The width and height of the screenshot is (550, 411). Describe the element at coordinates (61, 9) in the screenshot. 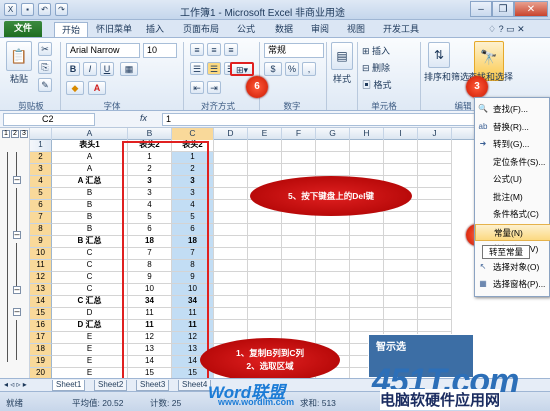

I see `redo-icon: ↷` at that location.